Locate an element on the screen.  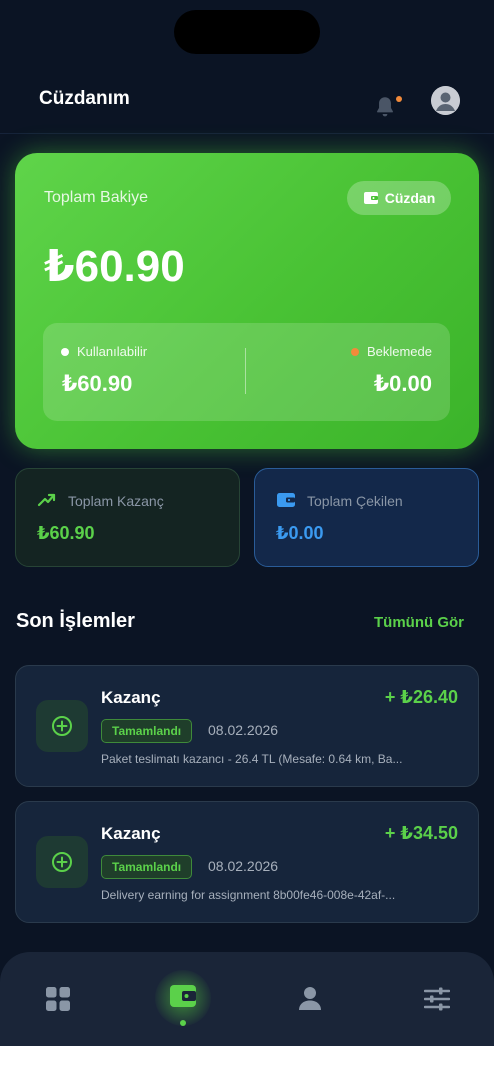
page-title: Cüzdanım is located at coordinates (84, 98).